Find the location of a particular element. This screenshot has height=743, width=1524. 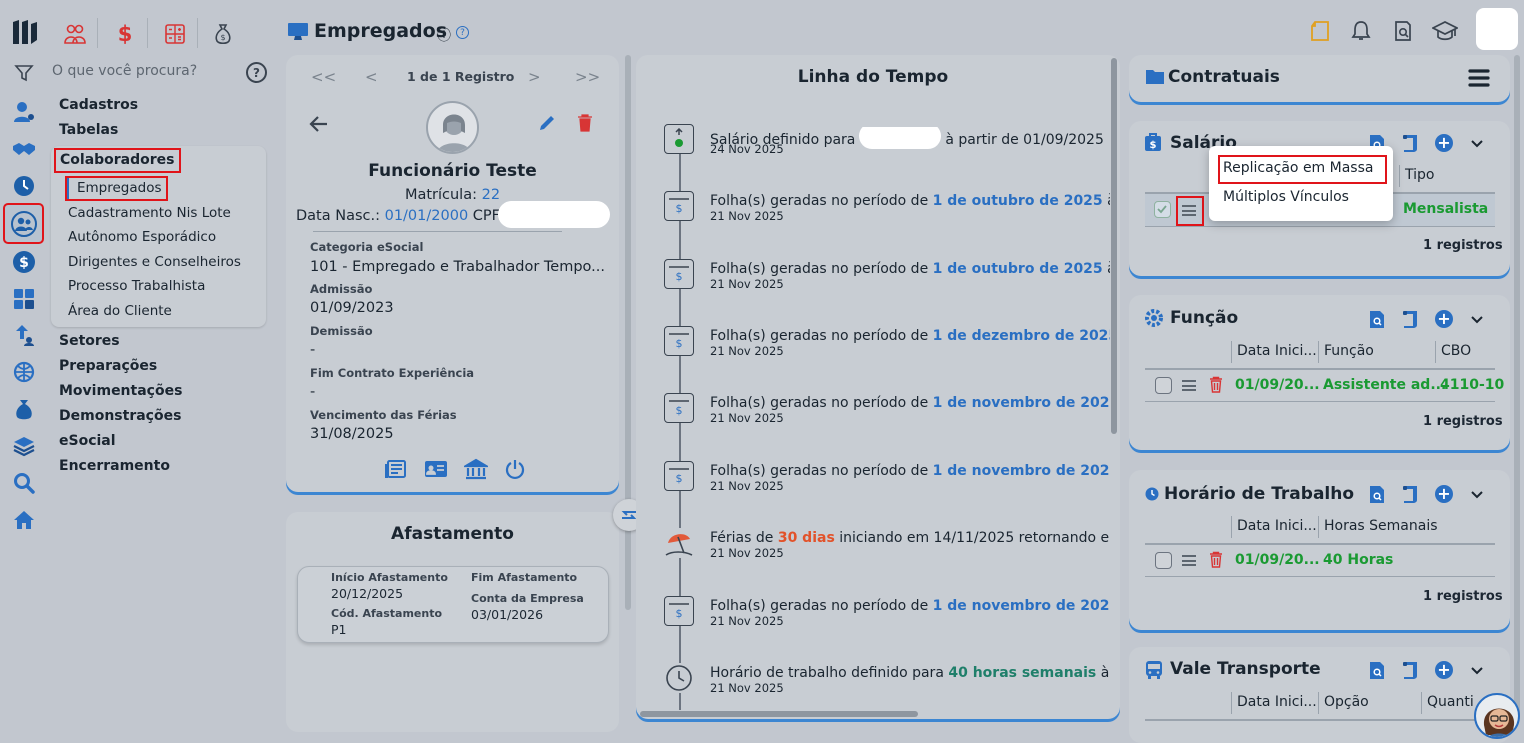

horario-title: Horário de Trabalho is located at coordinates (1259, 494).